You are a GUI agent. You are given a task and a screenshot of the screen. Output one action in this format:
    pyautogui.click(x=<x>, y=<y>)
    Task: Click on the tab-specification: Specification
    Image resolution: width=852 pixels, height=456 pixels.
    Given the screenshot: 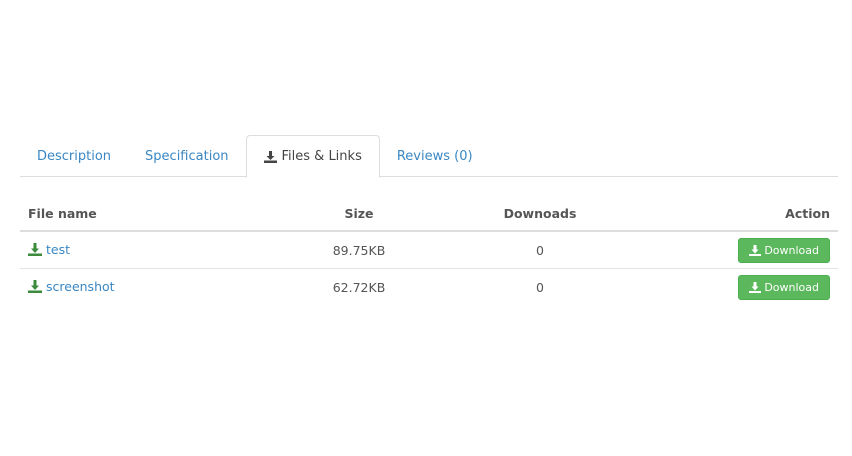 What is the action you would take?
    pyautogui.click(x=186, y=156)
    